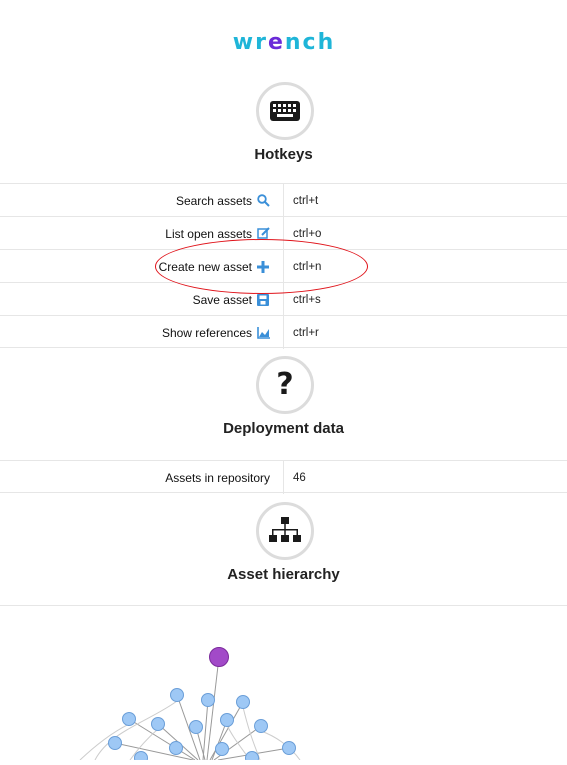 The width and height of the screenshot is (567, 765). Describe the element at coordinates (307, 266) in the screenshot. I see `hotkey-key: ctrl+n` at that location.